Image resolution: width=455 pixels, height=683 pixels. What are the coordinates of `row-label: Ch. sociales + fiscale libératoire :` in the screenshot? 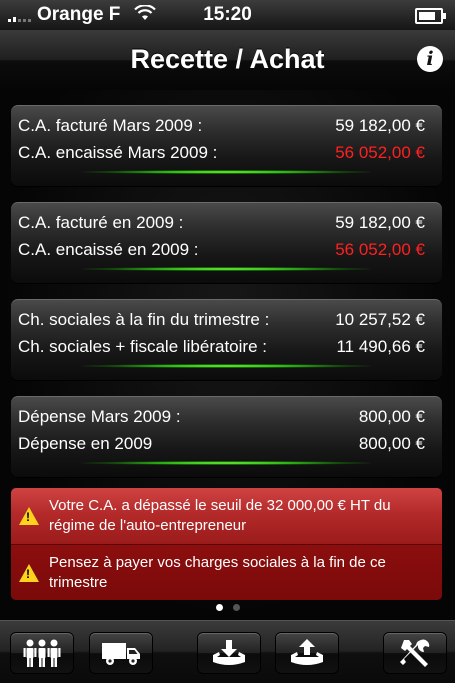 It's located at (142, 346).